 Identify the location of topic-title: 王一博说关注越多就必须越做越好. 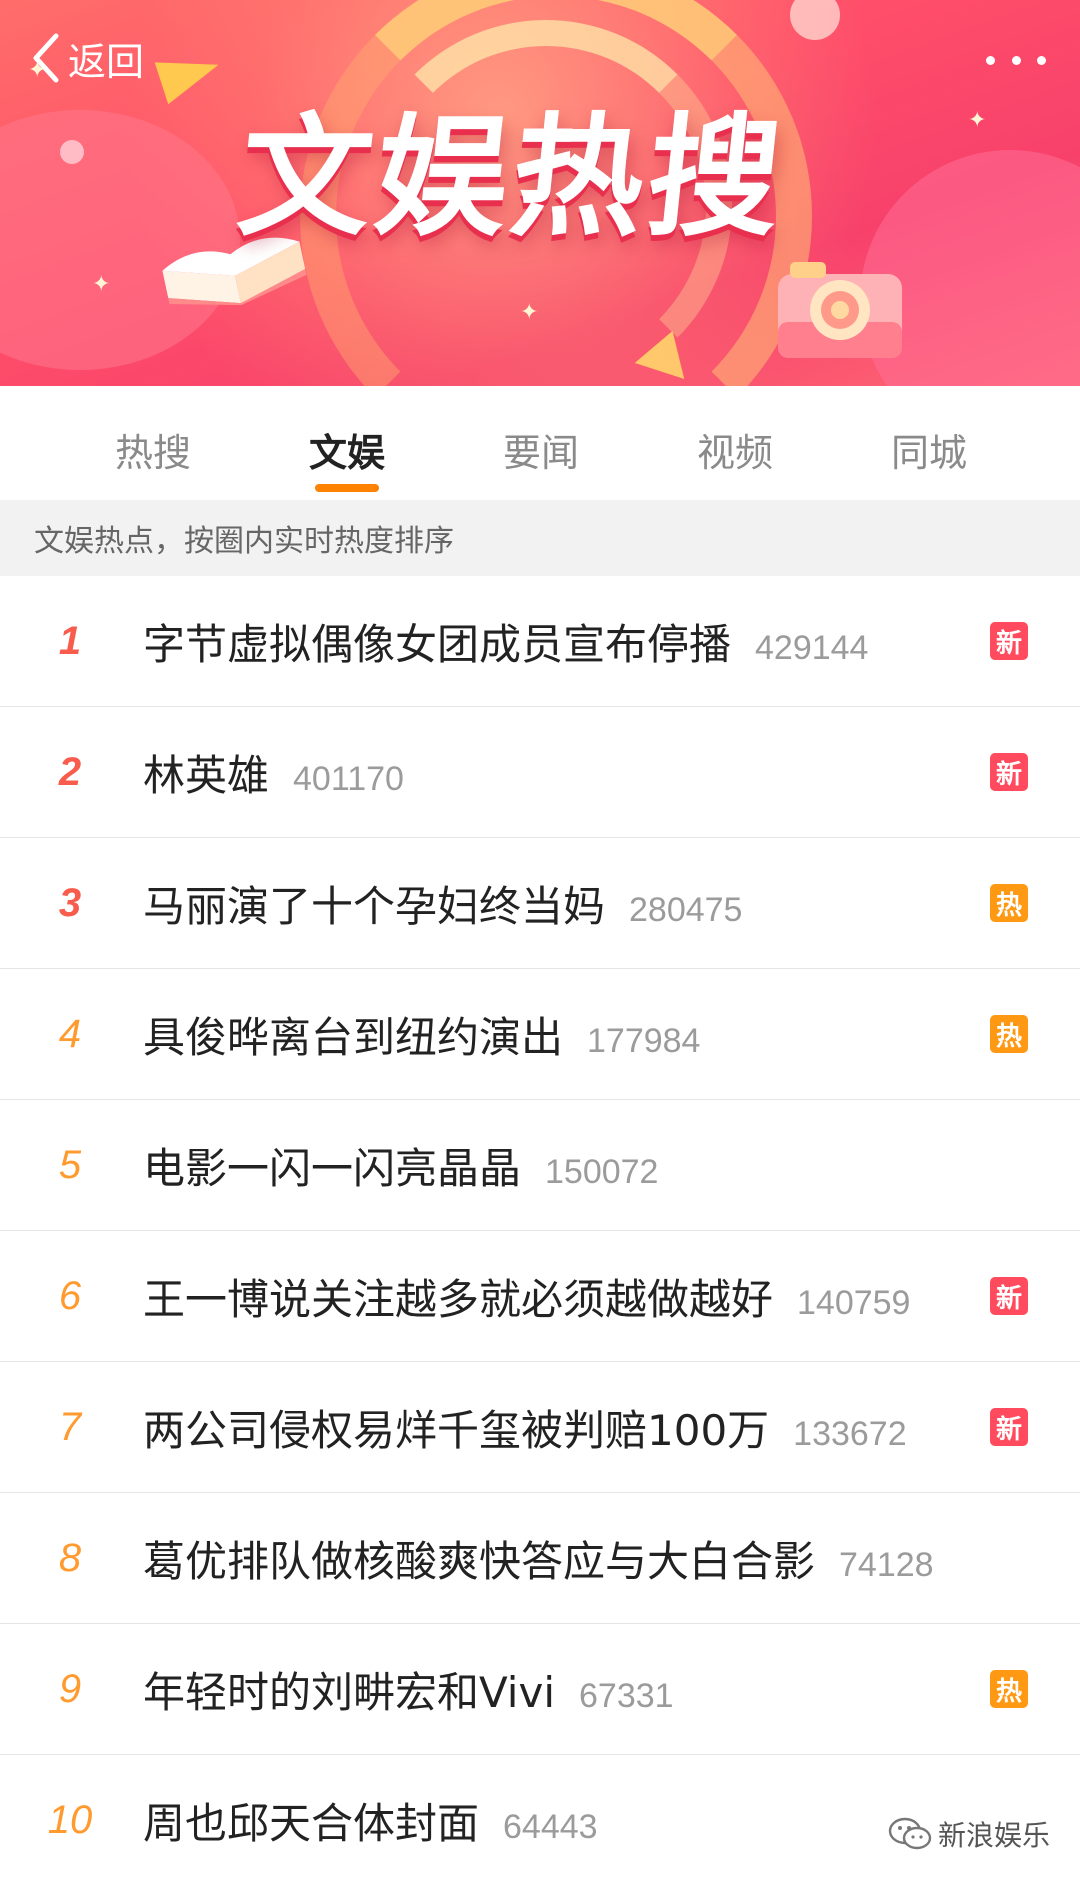
(458, 1299).